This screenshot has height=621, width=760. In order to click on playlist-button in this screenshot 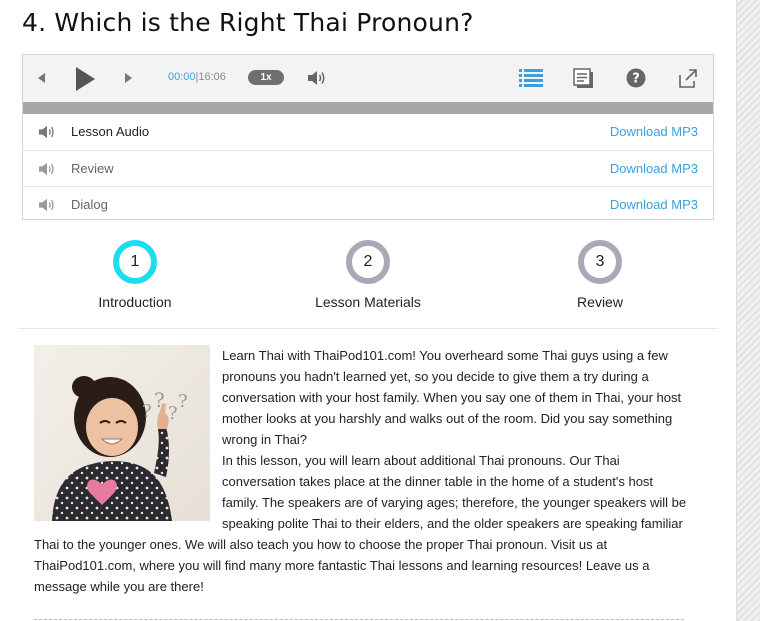, I will do `click(531, 78)`.